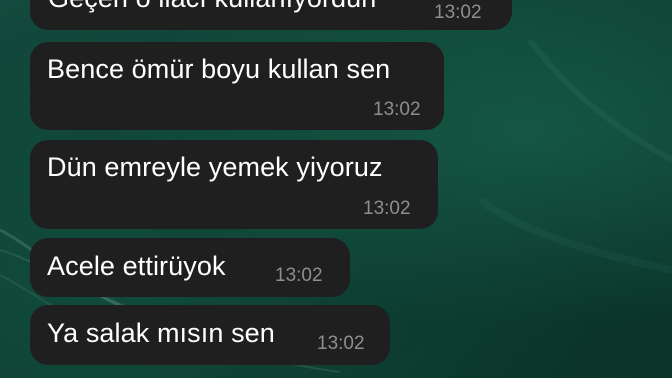 The height and width of the screenshot is (378, 672). Describe the element at coordinates (215, 167) in the screenshot. I see `message-text: Dün emreyle yemek yiyoruz` at that location.